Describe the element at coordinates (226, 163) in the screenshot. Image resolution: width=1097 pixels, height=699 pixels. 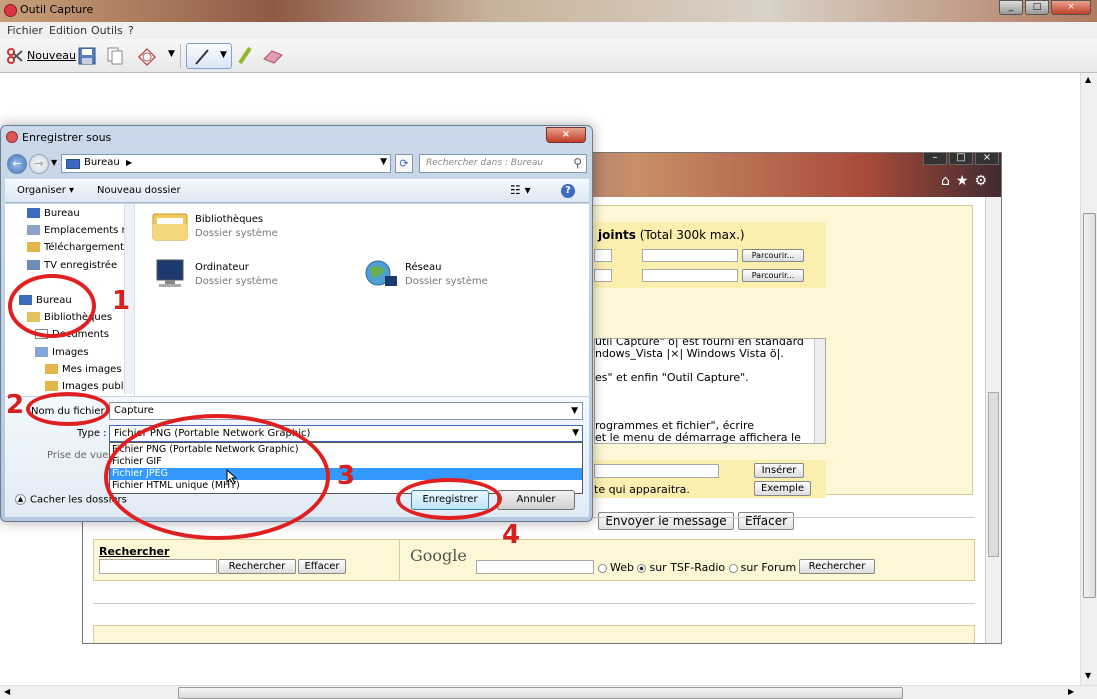
I see `address-bar: Bureau ▶ ▼` at that location.